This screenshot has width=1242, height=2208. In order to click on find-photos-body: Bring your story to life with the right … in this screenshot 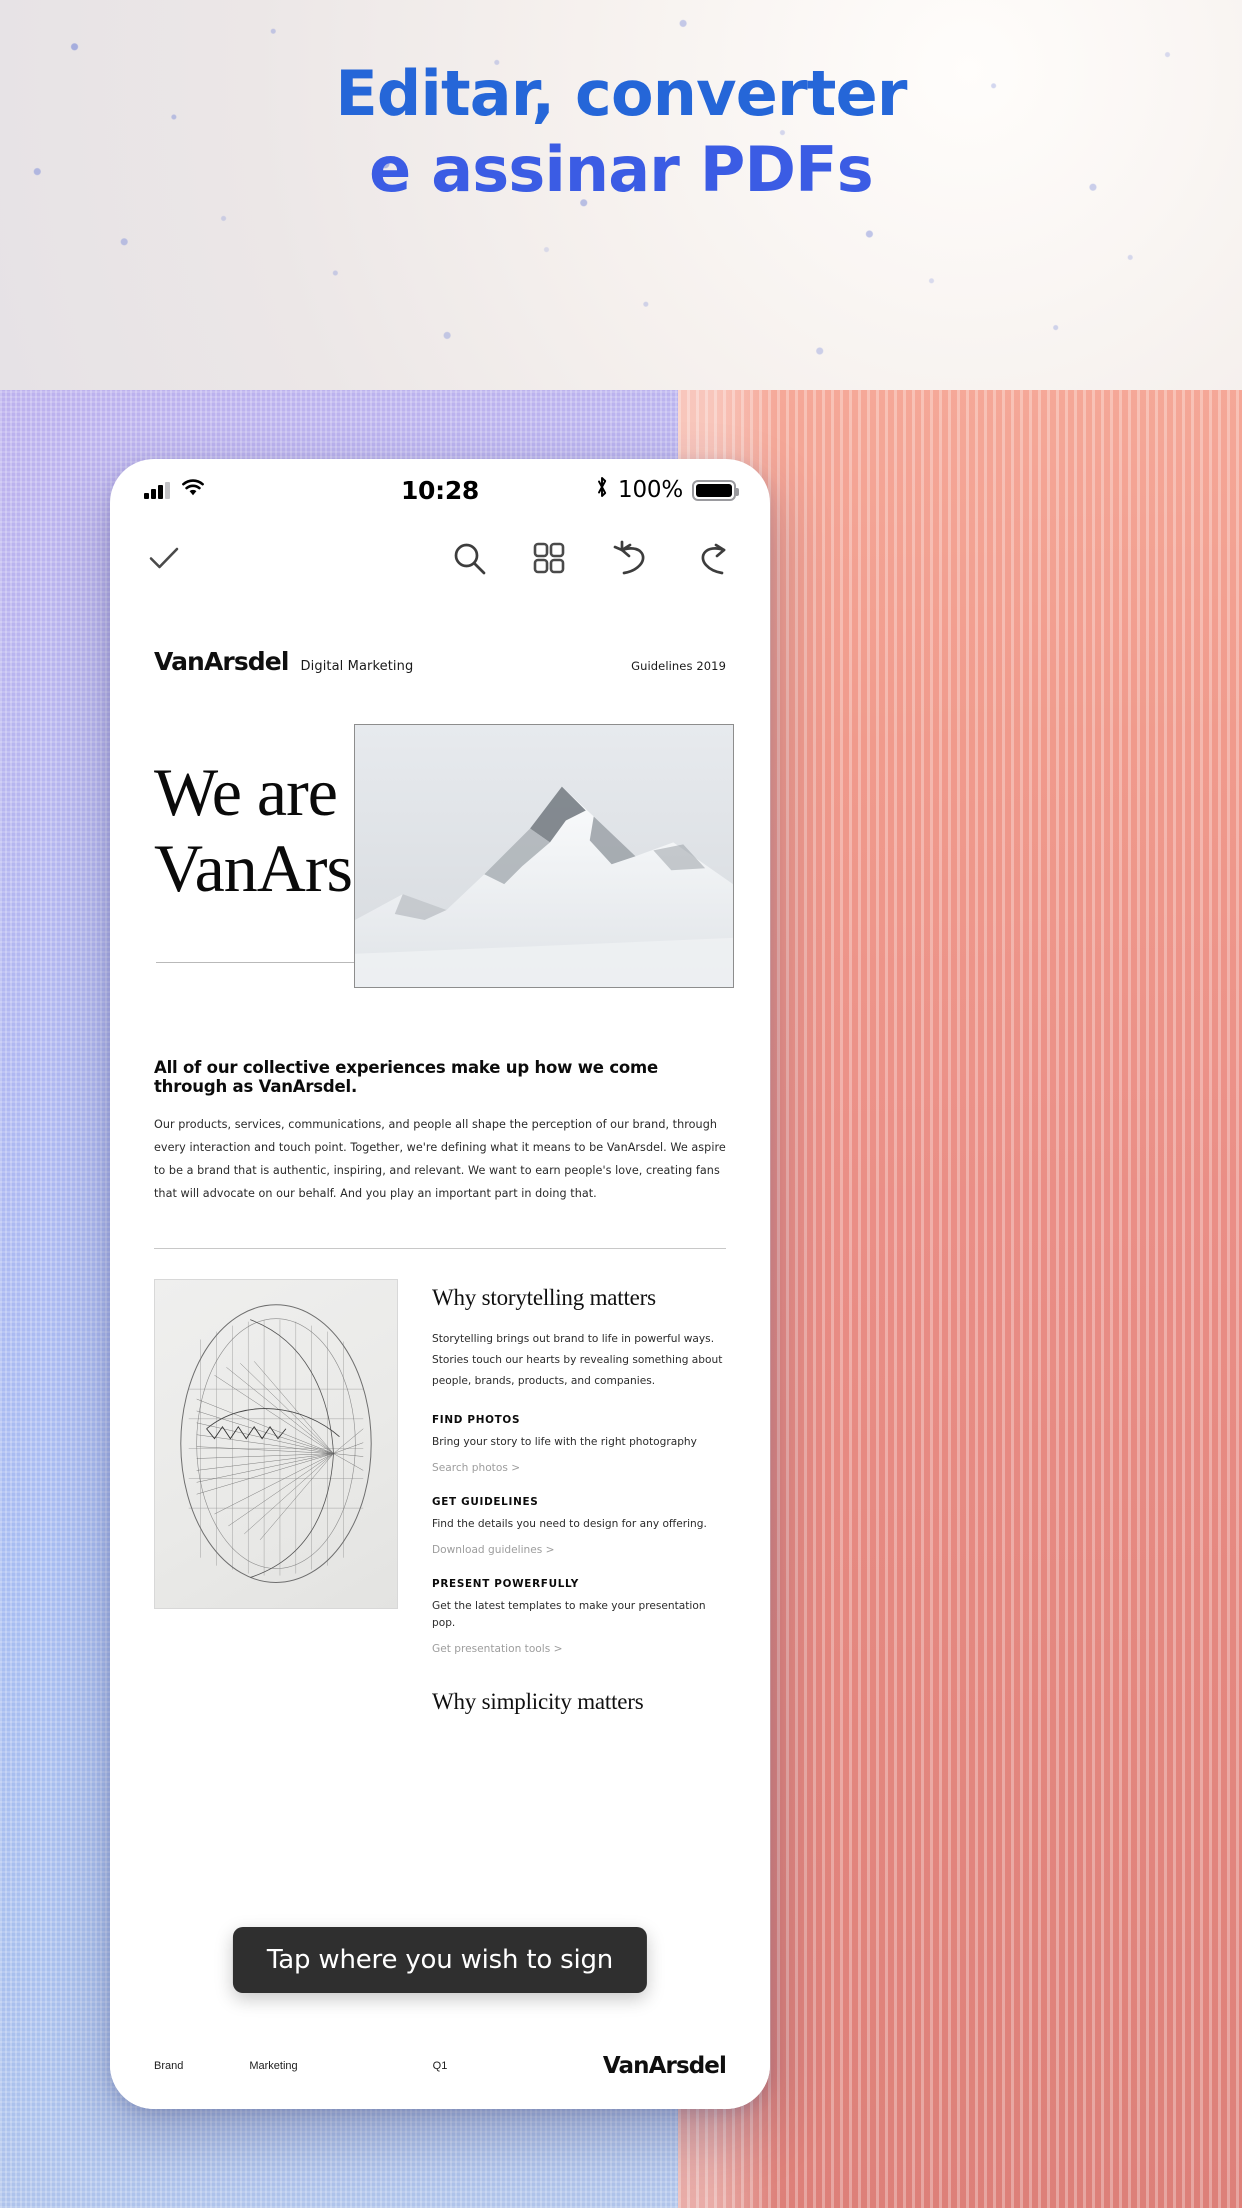, I will do `click(564, 1442)`.